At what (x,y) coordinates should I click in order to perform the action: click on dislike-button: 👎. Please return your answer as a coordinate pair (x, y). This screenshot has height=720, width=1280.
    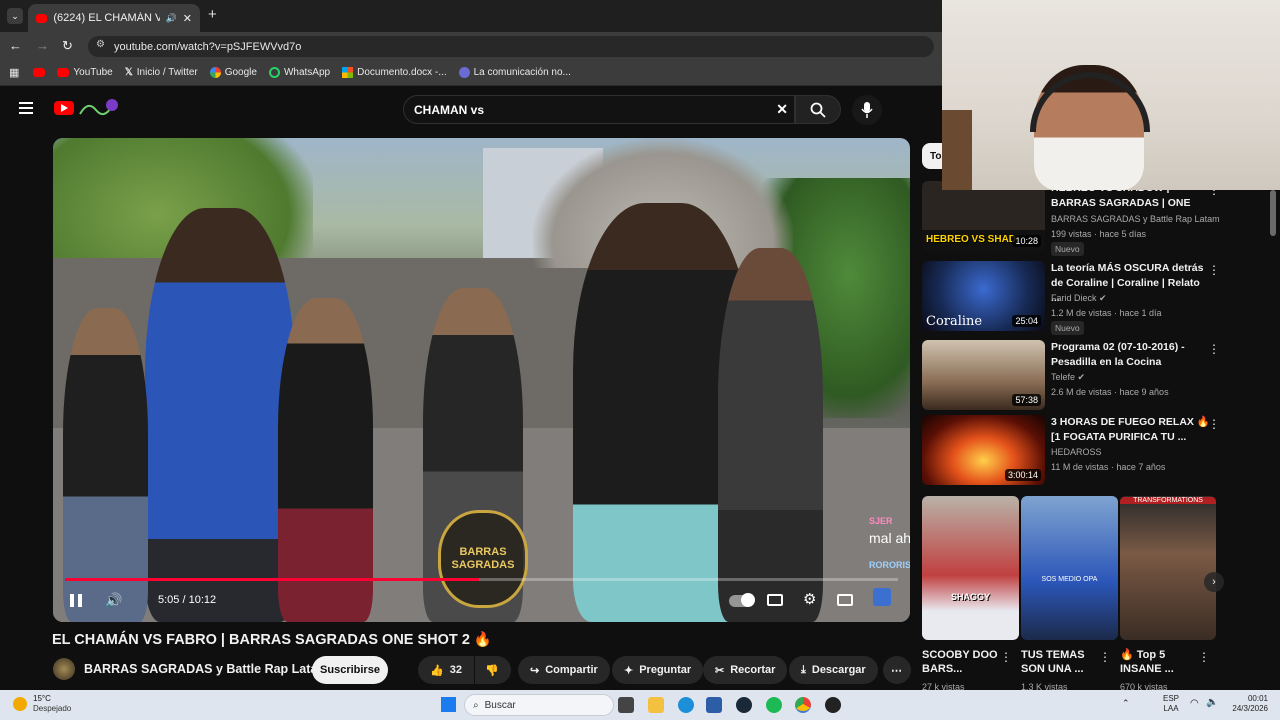
    Looking at the image, I should click on (493, 670).